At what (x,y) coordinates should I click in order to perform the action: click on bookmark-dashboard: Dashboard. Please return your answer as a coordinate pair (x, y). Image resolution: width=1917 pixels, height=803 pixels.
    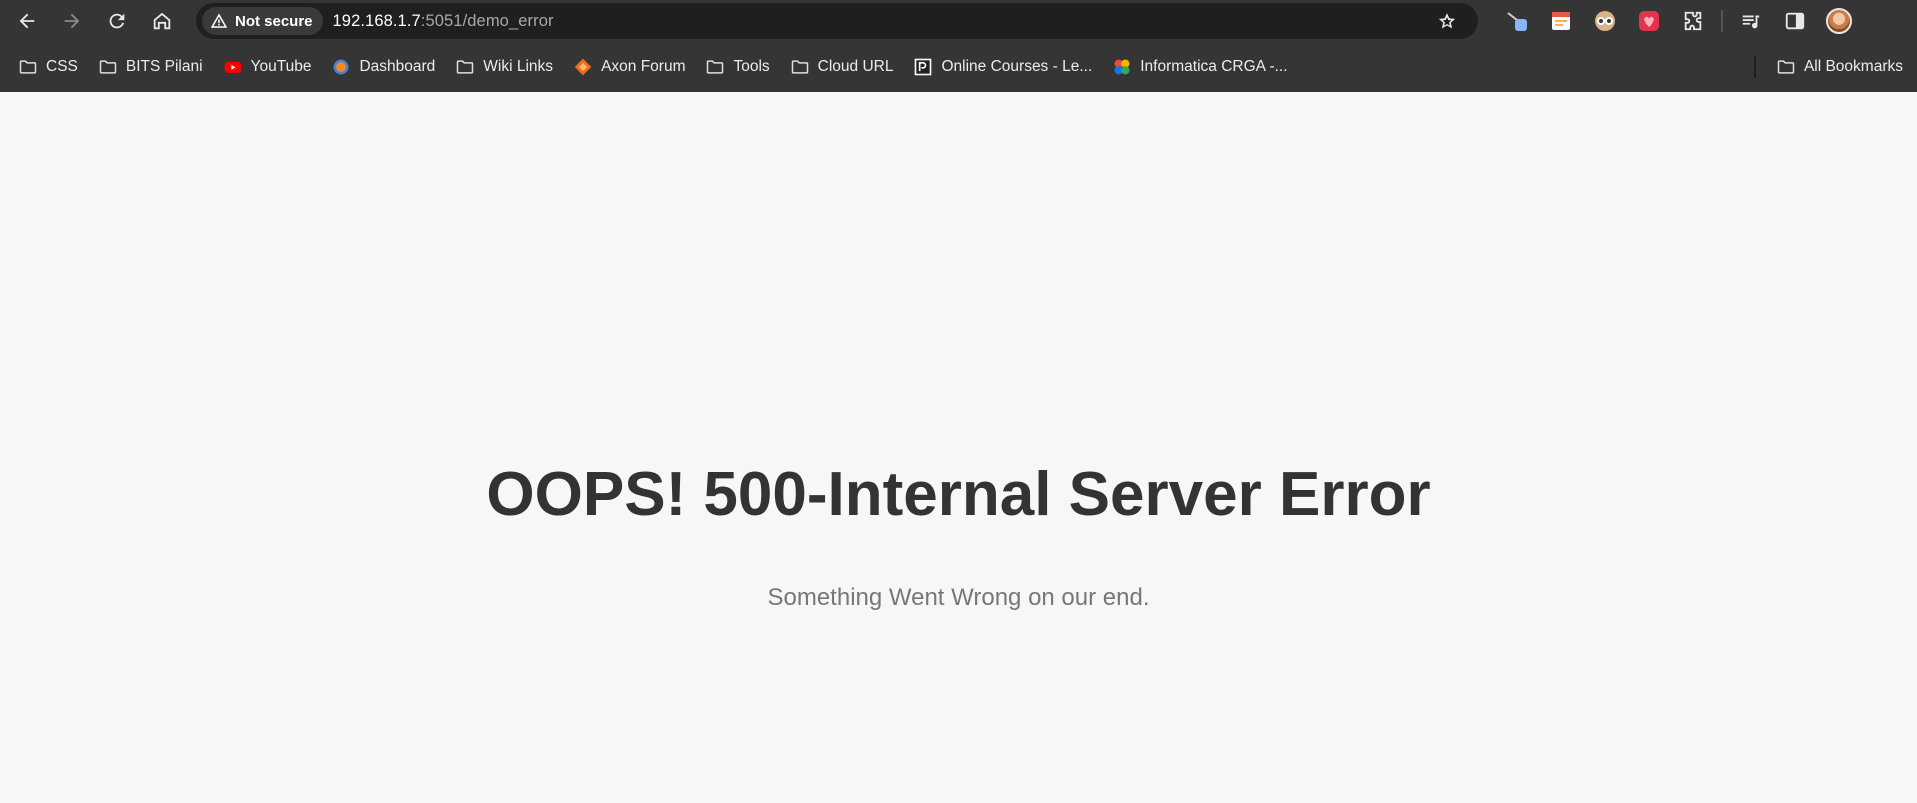
    Looking at the image, I should click on (383, 67).